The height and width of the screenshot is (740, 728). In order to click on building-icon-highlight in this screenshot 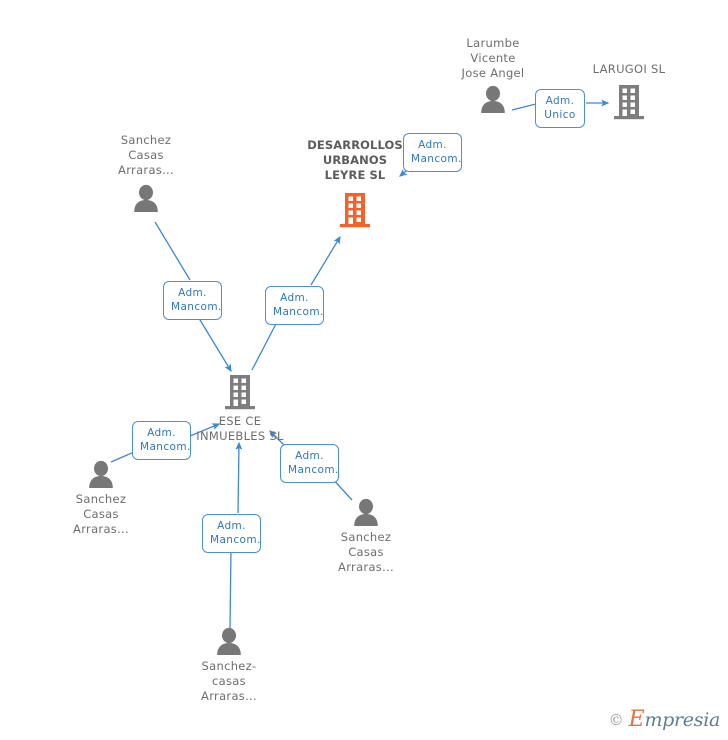, I will do `click(355, 210)`.